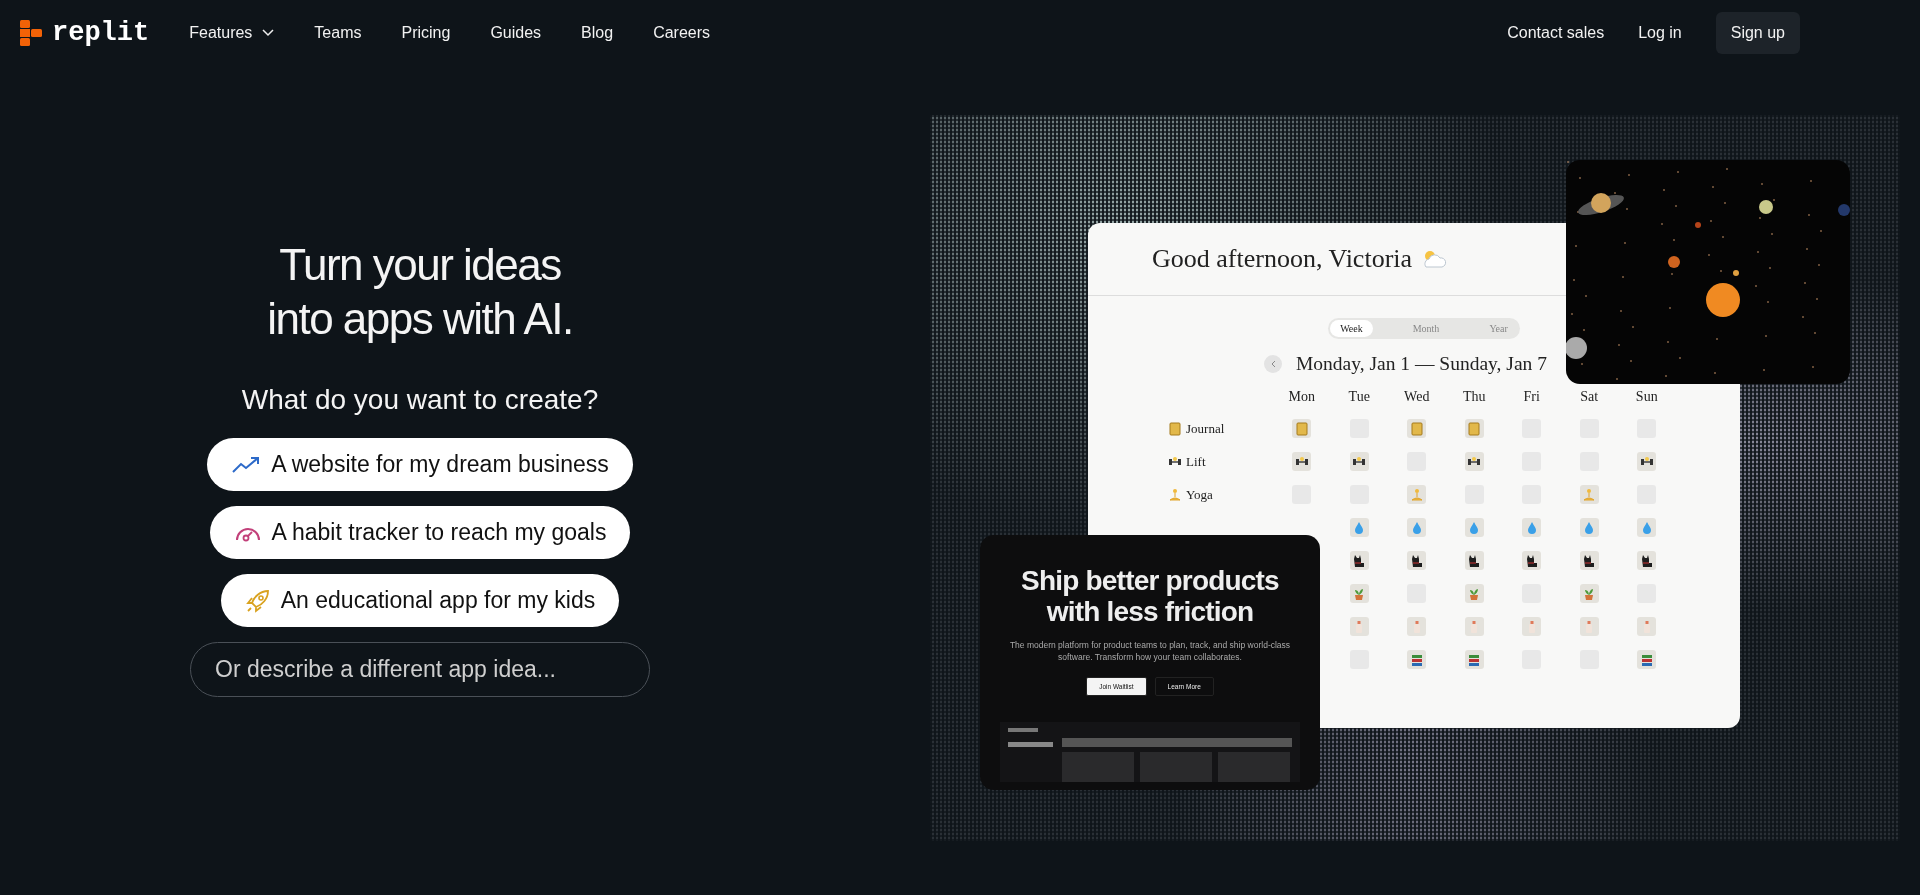 This screenshot has height=895, width=1920. What do you see at coordinates (1199, 494) in the screenshot?
I see `habit-name: Yoga` at bounding box center [1199, 494].